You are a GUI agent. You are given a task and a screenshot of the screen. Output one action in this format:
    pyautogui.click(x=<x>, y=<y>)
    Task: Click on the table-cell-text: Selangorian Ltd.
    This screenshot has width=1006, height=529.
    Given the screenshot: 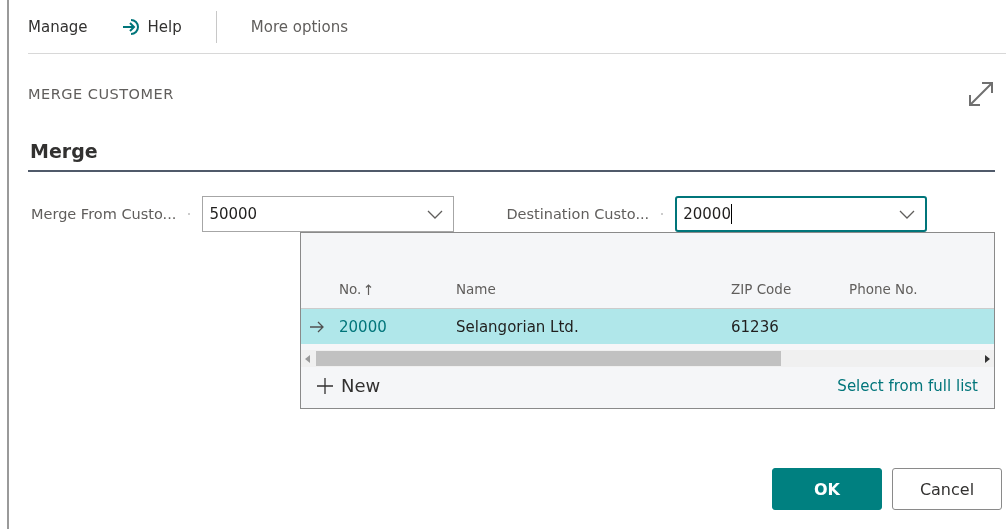 What is the action you would take?
    pyautogui.click(x=518, y=326)
    